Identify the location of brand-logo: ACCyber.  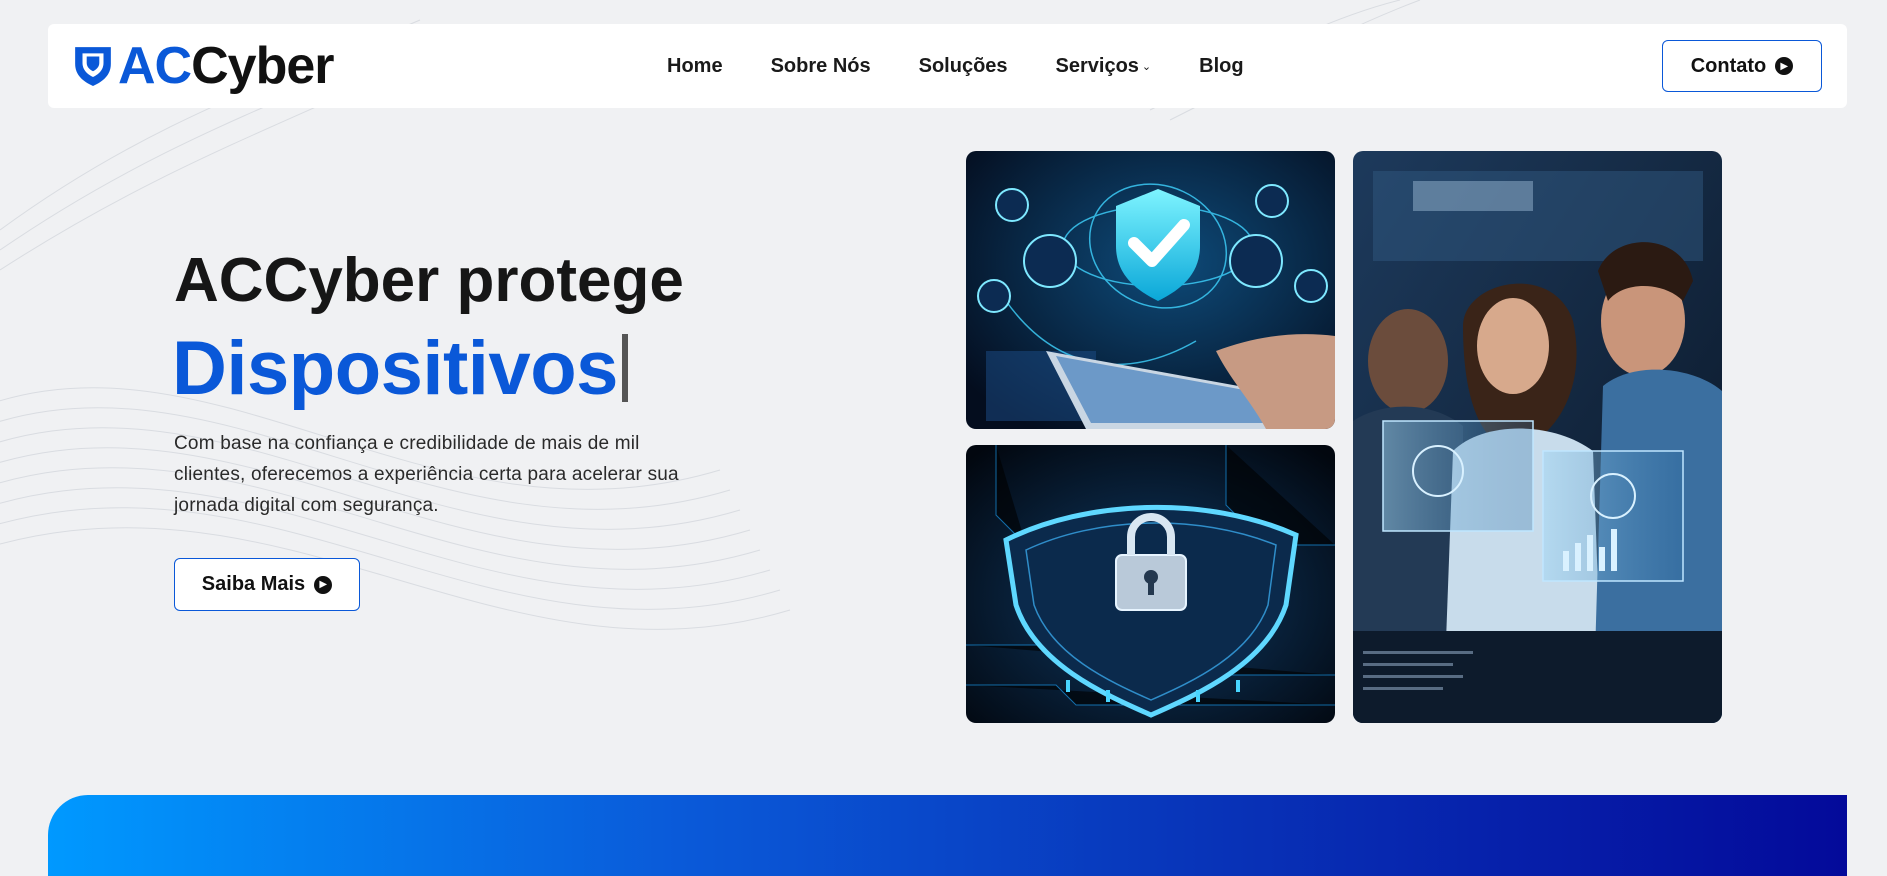
(203, 66).